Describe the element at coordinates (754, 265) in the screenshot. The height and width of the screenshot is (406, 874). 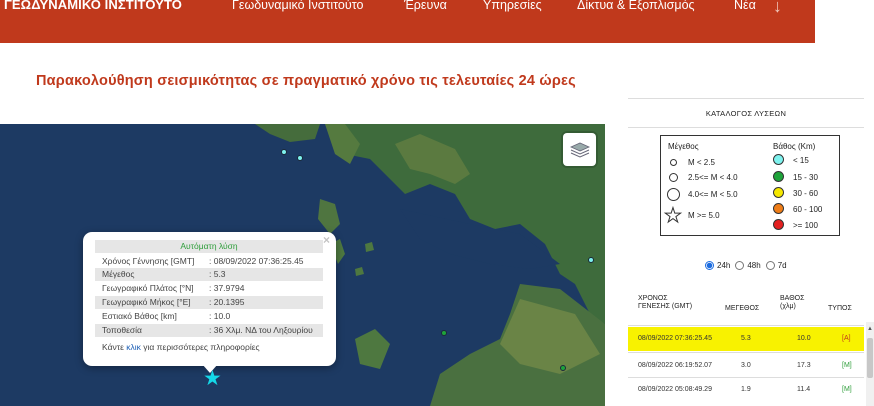
I see `radio-label: 48h` at that location.